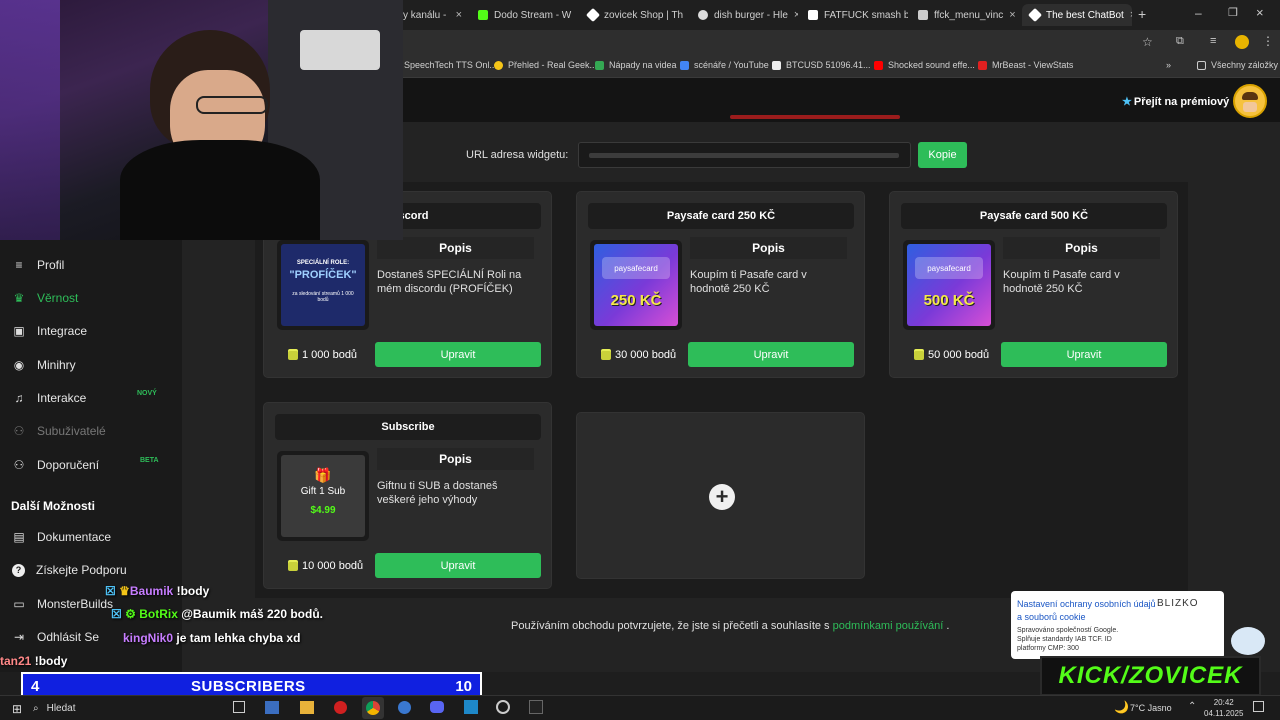 Image resolution: width=1280 pixels, height=720 pixels. What do you see at coordinates (744, 155) in the screenshot?
I see `widget-url-input` at bounding box center [744, 155].